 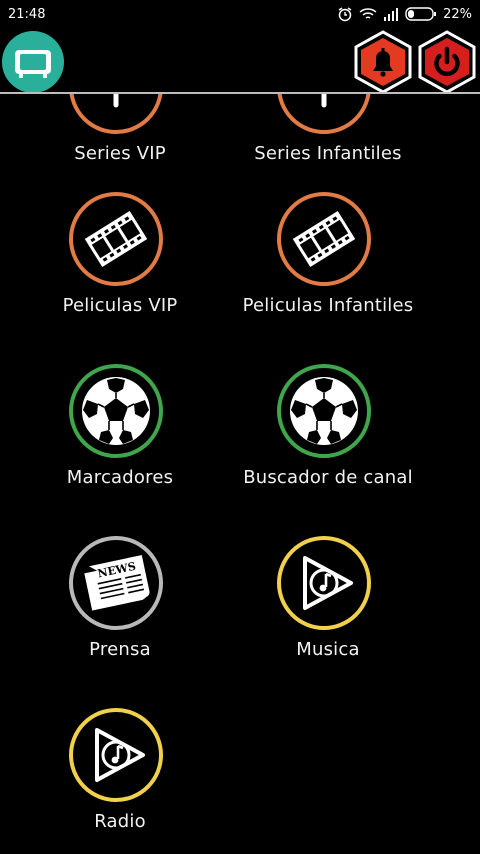 I want to click on newspaper-icon: NEWS, so click(x=116, y=582).